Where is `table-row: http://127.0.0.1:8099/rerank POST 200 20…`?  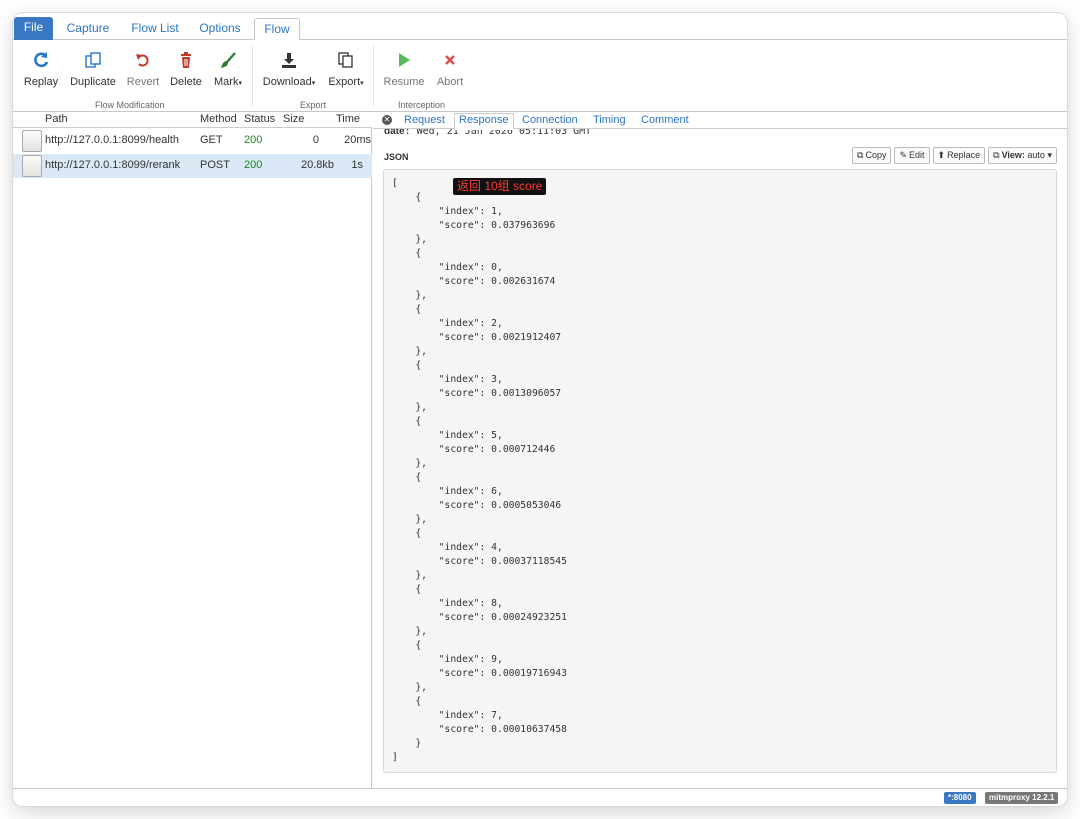
table-row: http://127.0.0.1:8099/rerank POST 200 20… is located at coordinates (192, 166).